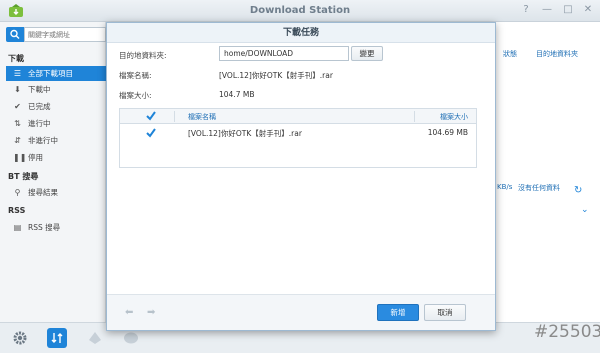 The width and height of the screenshot is (600, 353). I want to click on arrow-right-icon: ➡, so click(151, 312).